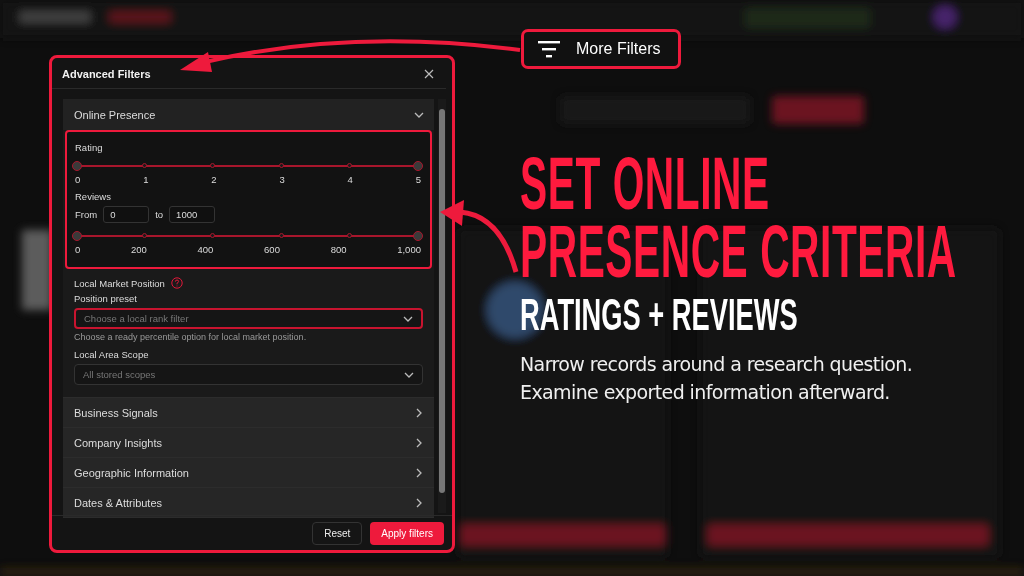  Describe the element at coordinates (738, 252) in the screenshot. I see `headline: PRESENCE CRITERIA` at that location.